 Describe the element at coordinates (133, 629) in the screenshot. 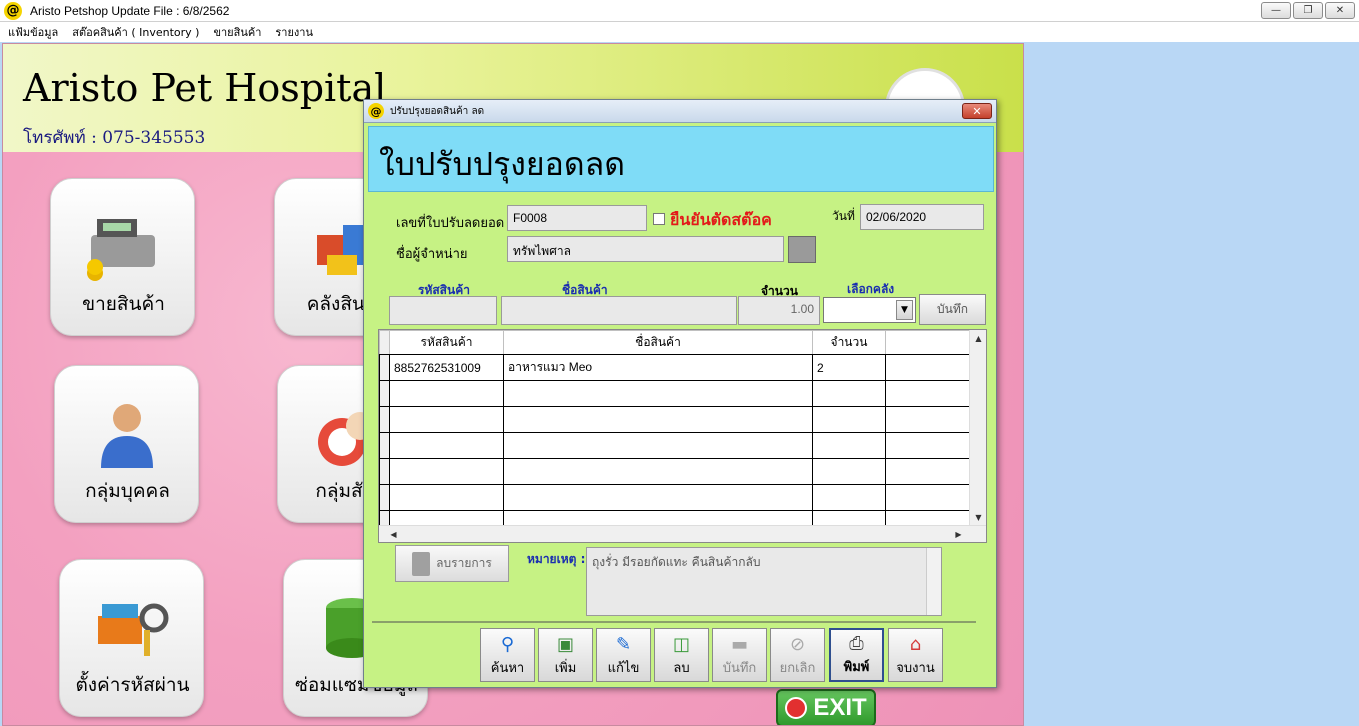

I see `key-box-icon` at that location.